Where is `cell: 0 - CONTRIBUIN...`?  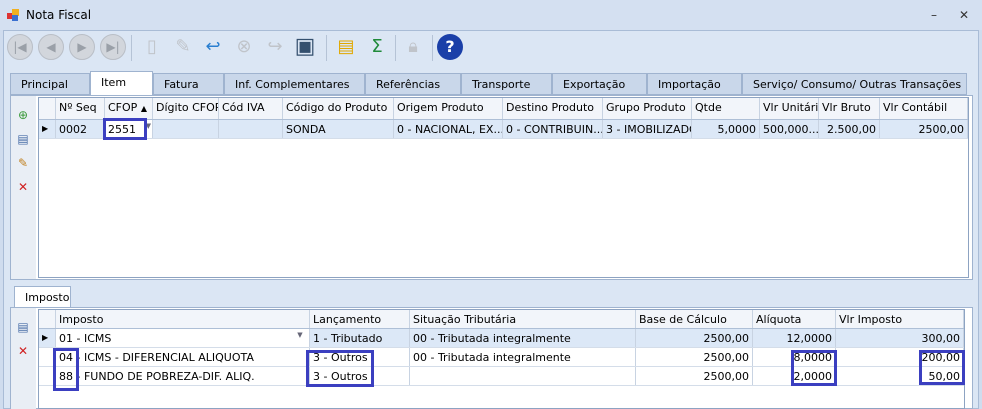 cell: 0 - CONTRIBUIN... is located at coordinates (553, 129).